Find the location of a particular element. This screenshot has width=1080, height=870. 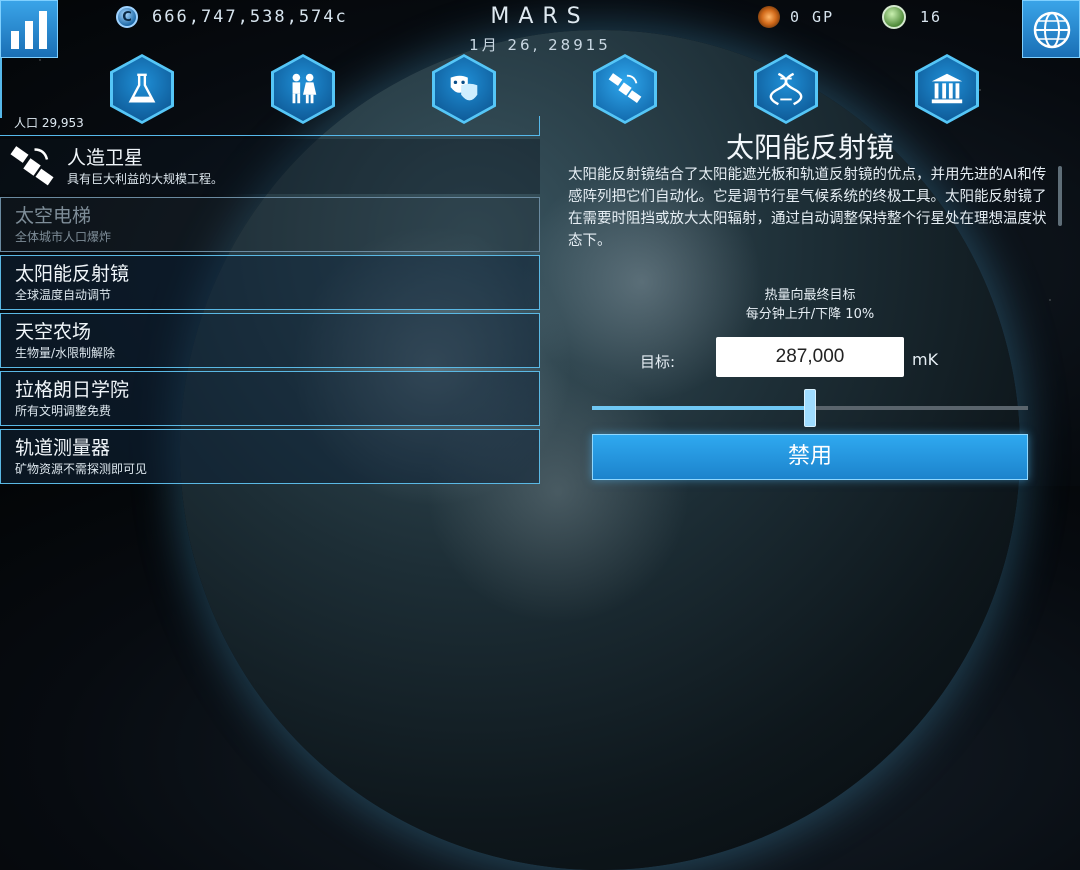

theater-masks-icon is located at coordinates (464, 88).